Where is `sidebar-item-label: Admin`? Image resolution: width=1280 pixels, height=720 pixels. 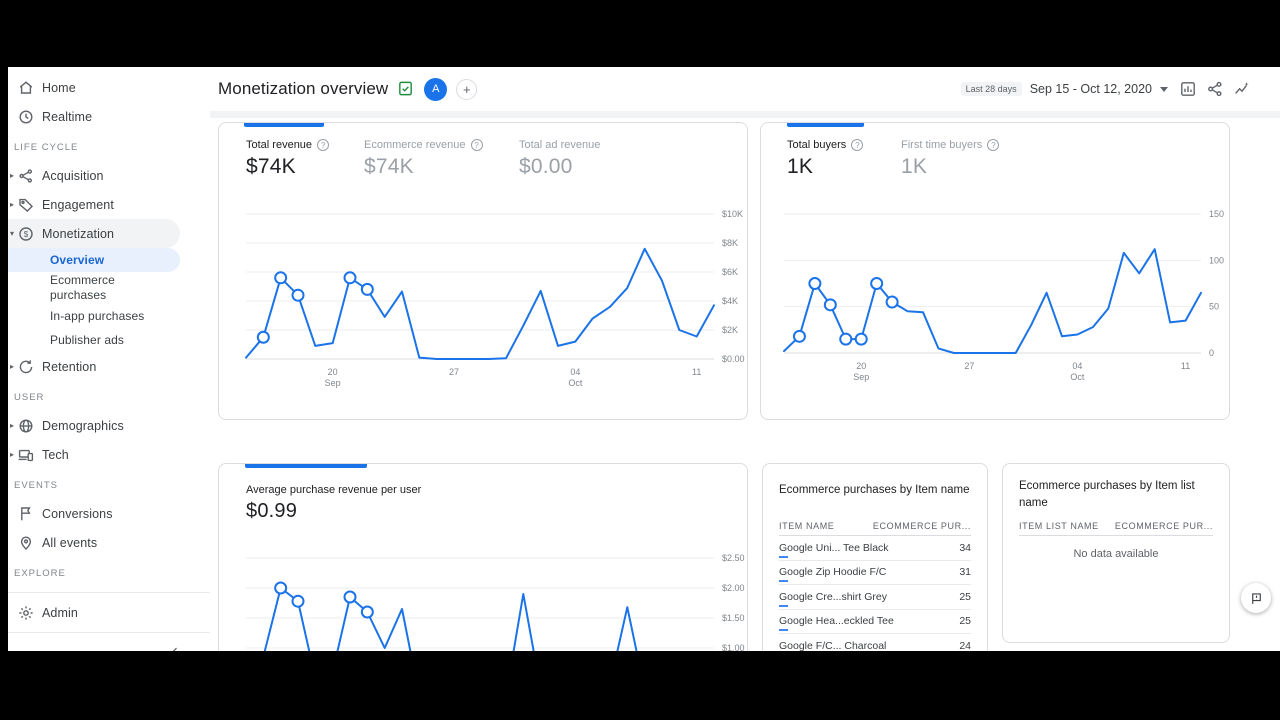 sidebar-item-label: Admin is located at coordinates (60, 612).